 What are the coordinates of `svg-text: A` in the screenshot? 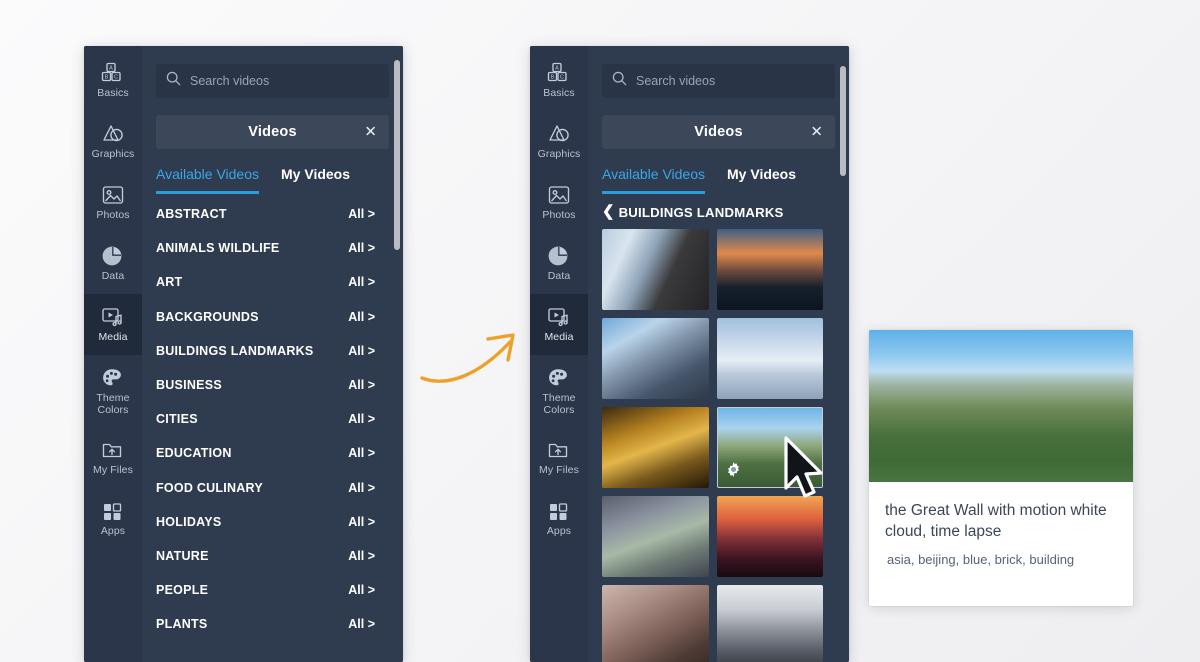 It's located at (111, 69).